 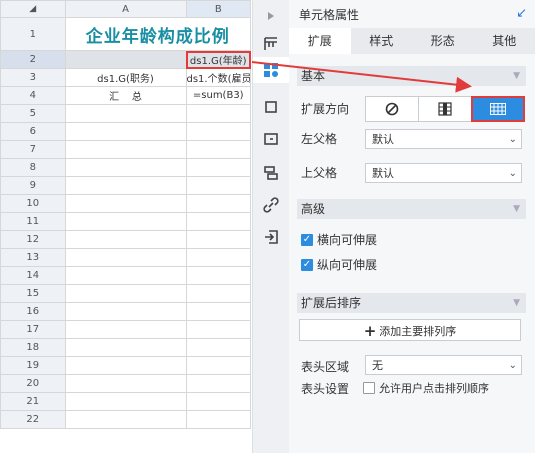 What do you see at coordinates (426, 388) in the screenshot?
I see `allow-user-sort-checkbox: 允许用户点击排列顺序` at bounding box center [426, 388].